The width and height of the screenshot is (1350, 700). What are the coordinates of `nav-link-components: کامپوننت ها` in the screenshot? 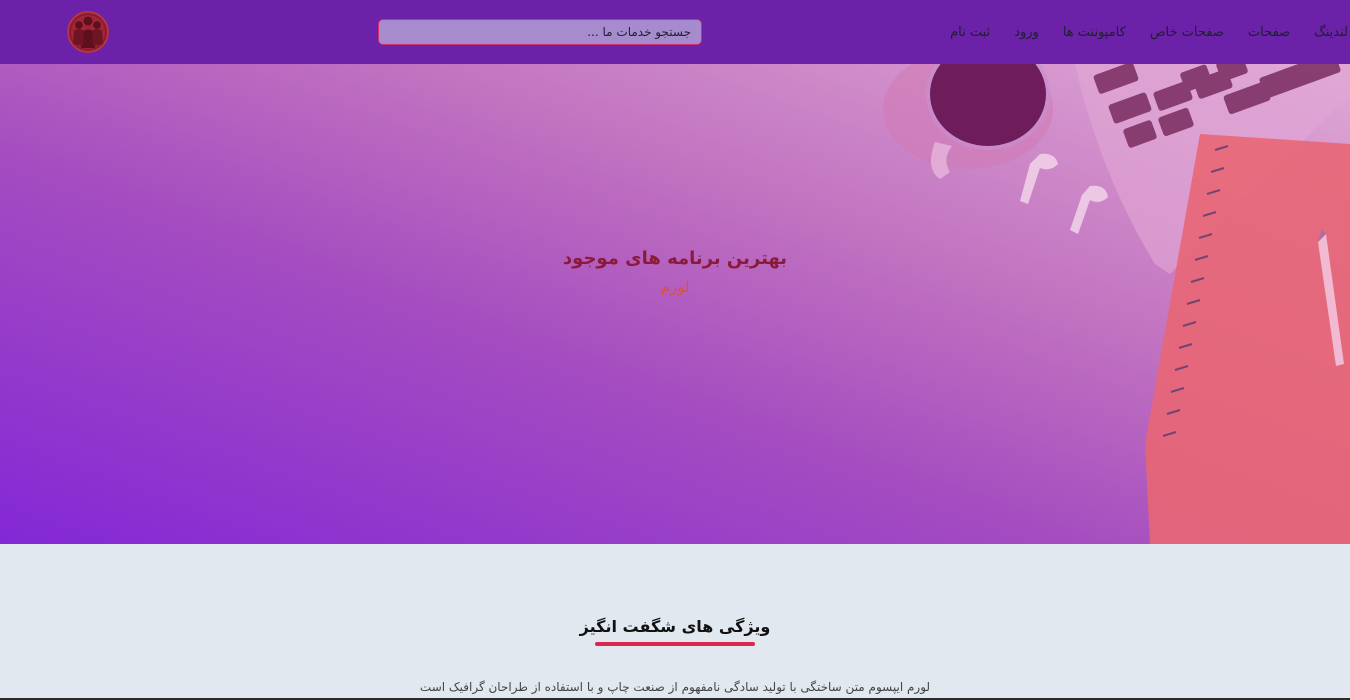 It's located at (1094, 32).